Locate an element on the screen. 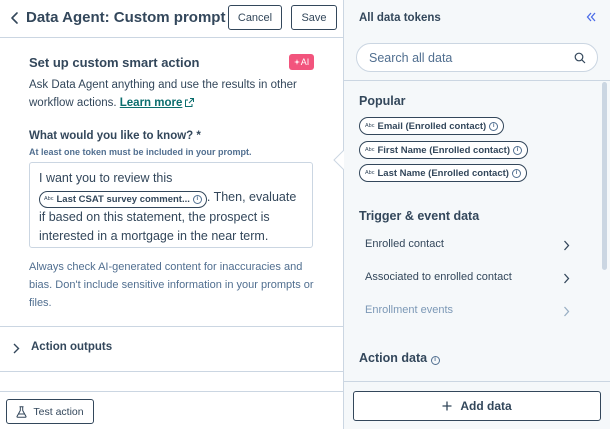  ai-badge: AI is located at coordinates (301, 62).